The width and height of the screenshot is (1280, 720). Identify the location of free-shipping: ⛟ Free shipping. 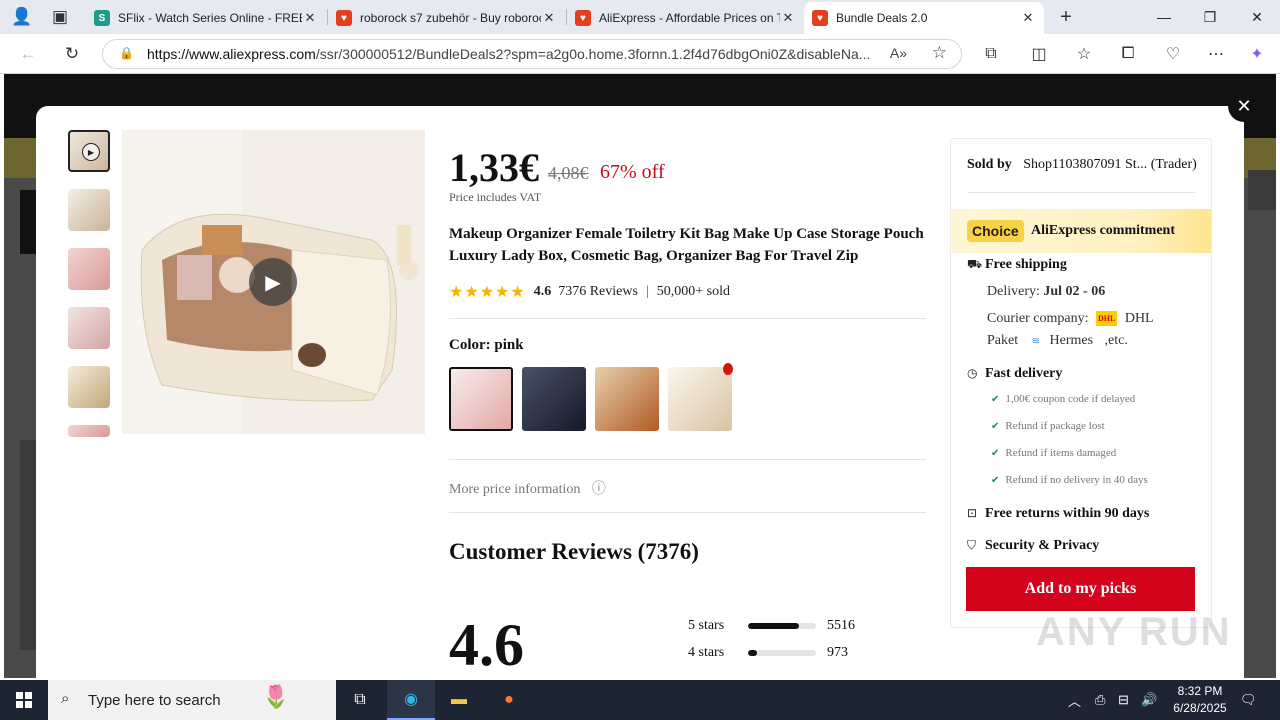
(1017, 265).